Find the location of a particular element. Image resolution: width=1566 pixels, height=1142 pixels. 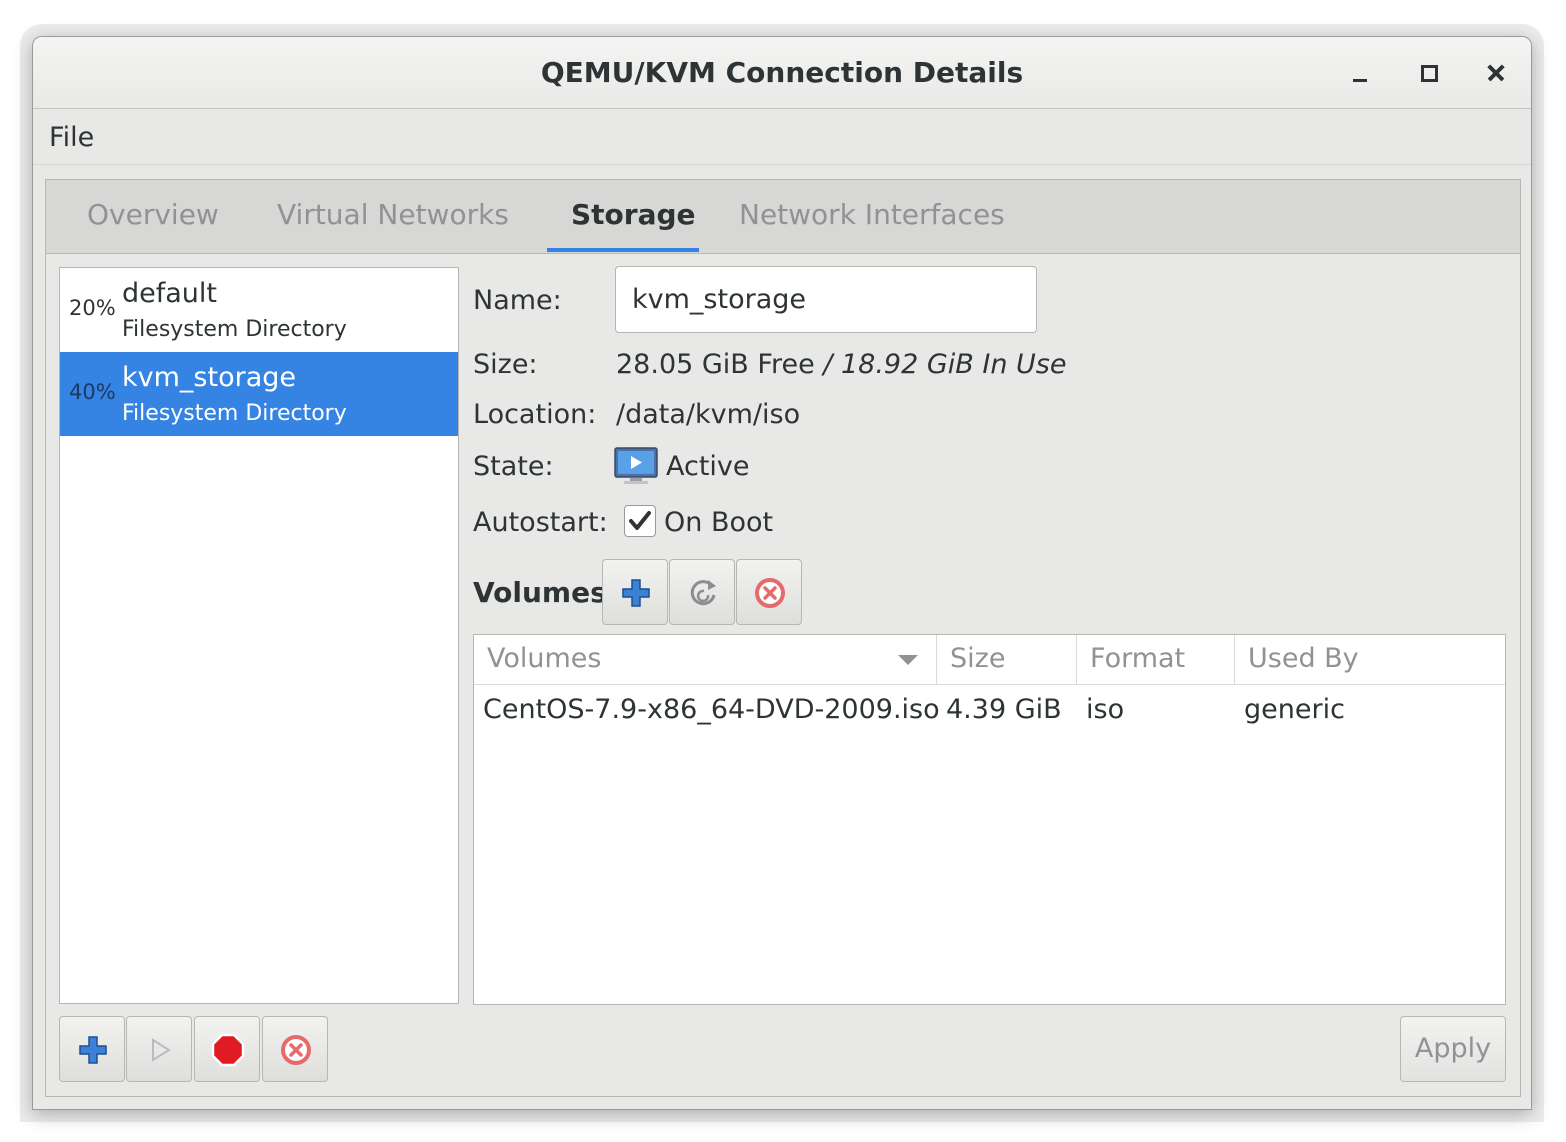

start-pool-button is located at coordinates (159, 1049).